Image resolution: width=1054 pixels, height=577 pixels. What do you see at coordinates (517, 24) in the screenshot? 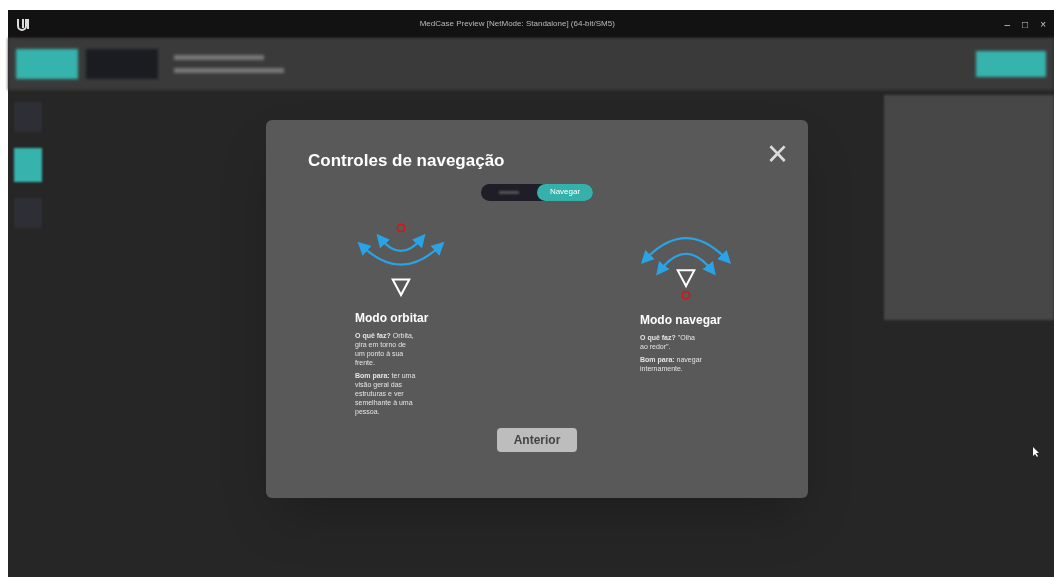
I see `window-title: MedCase Preview [NetMode: Standalone] (64-bit/SM5)` at bounding box center [517, 24].